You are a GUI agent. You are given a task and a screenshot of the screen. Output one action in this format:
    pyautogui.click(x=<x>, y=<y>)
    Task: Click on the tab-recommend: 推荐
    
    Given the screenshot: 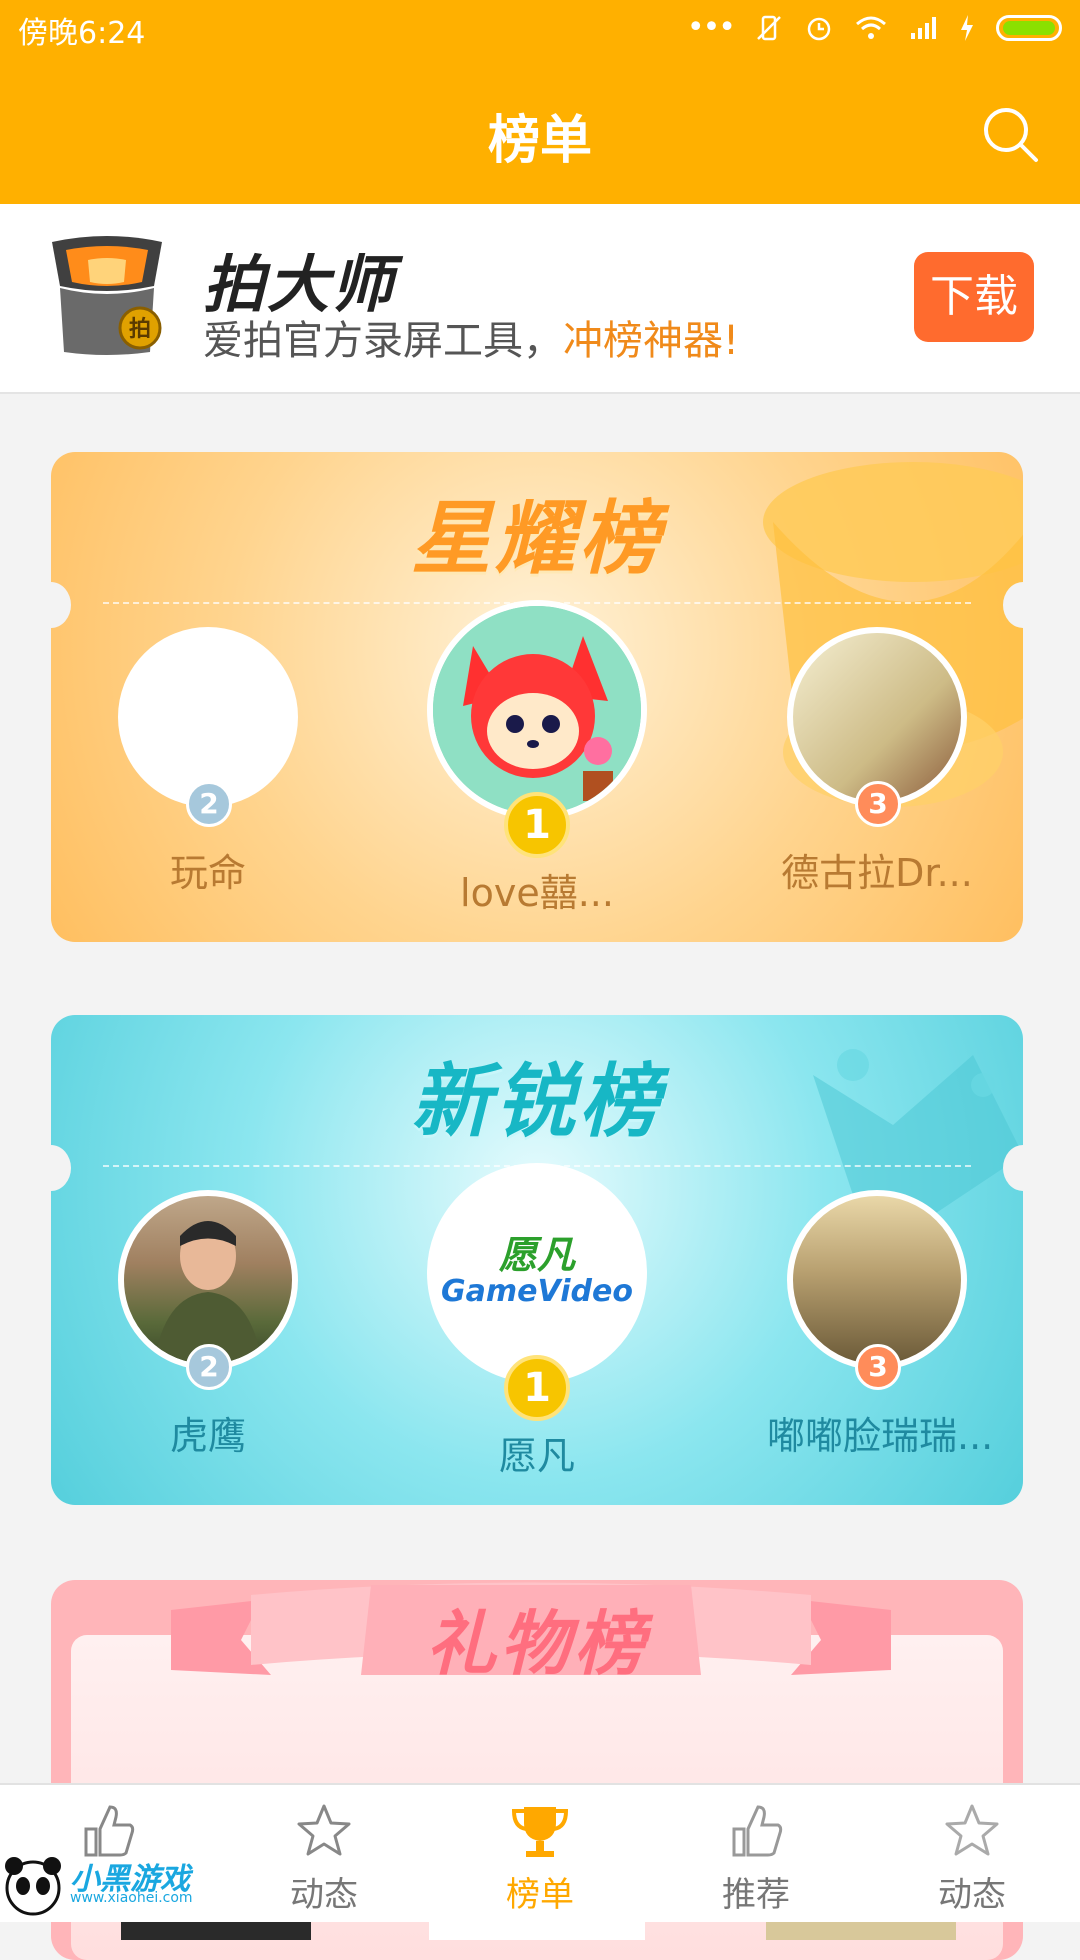 What is the action you would take?
    pyautogui.click(x=756, y=1853)
    